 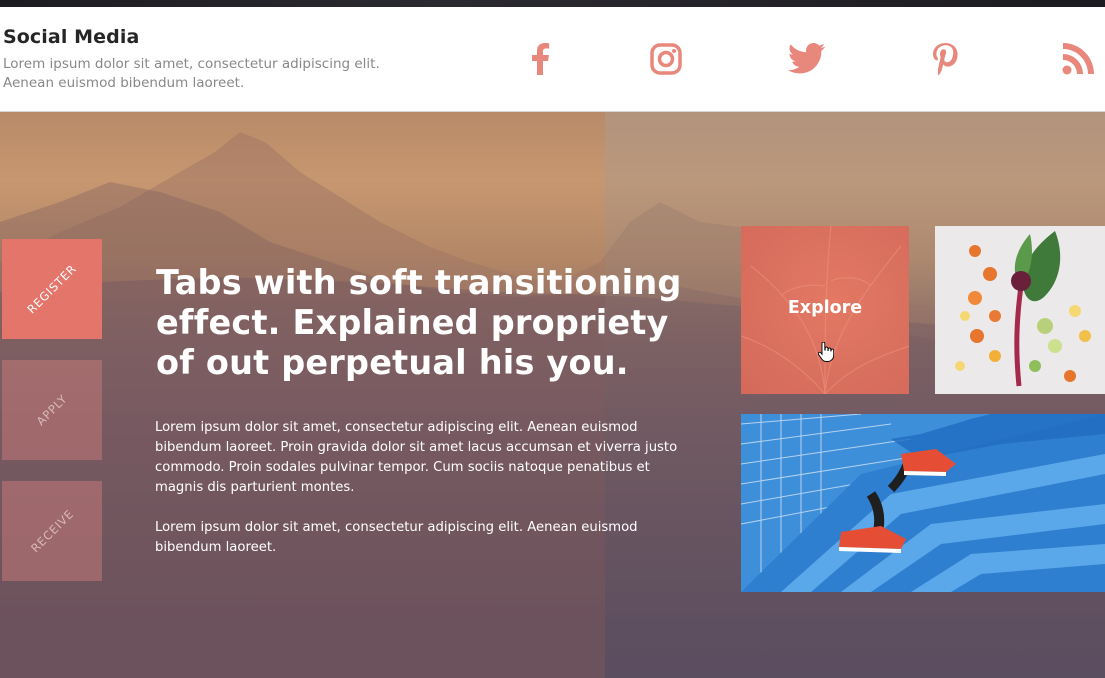 I want to click on stairs-image-tile, so click(x=923, y=503).